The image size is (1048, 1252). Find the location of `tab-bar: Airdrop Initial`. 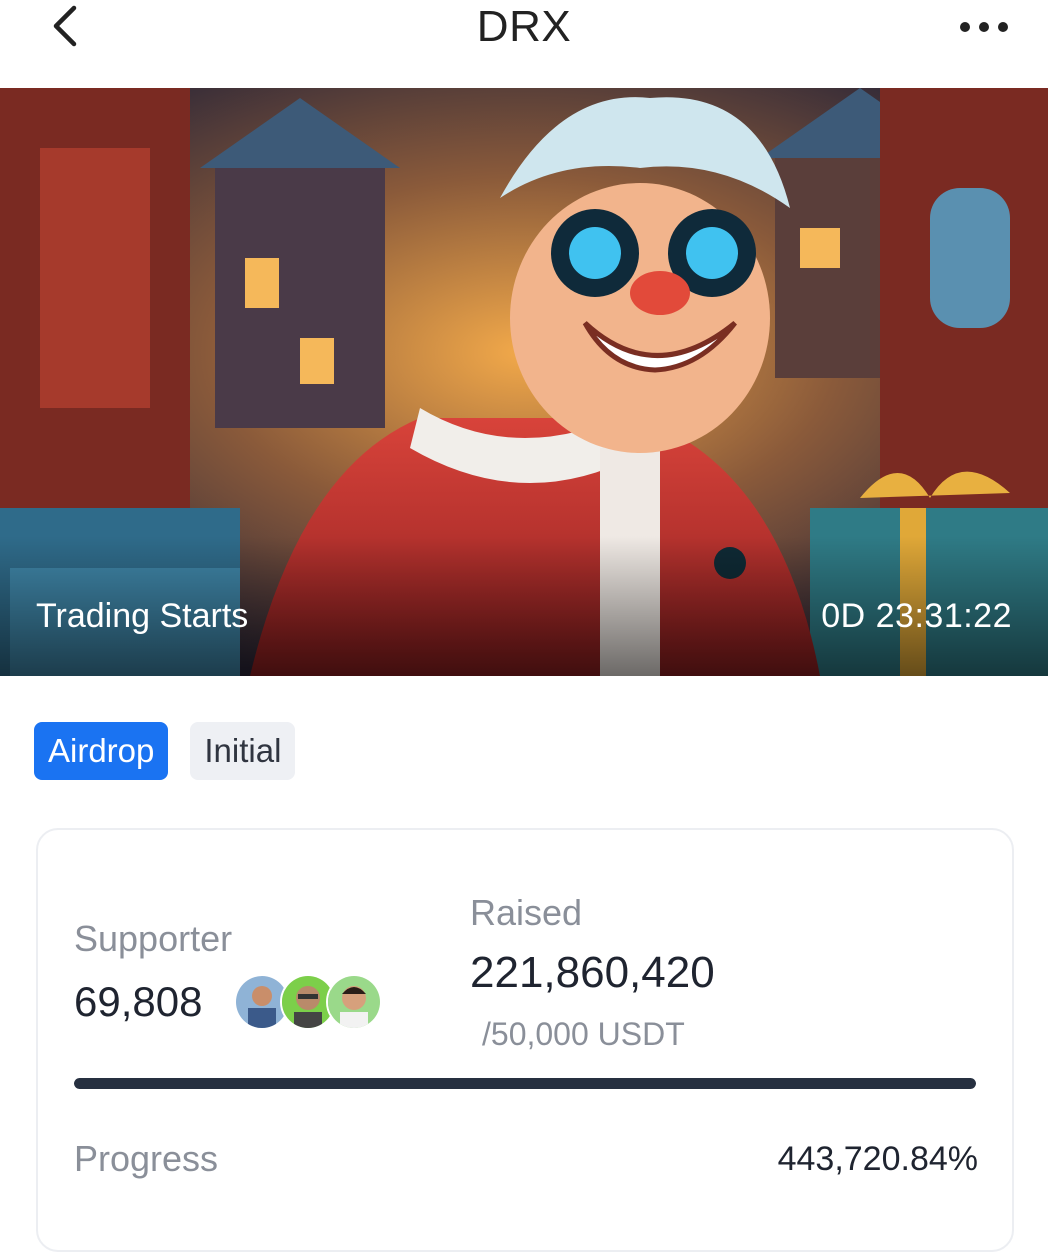

tab-bar: Airdrop Initial is located at coordinates (165, 752).